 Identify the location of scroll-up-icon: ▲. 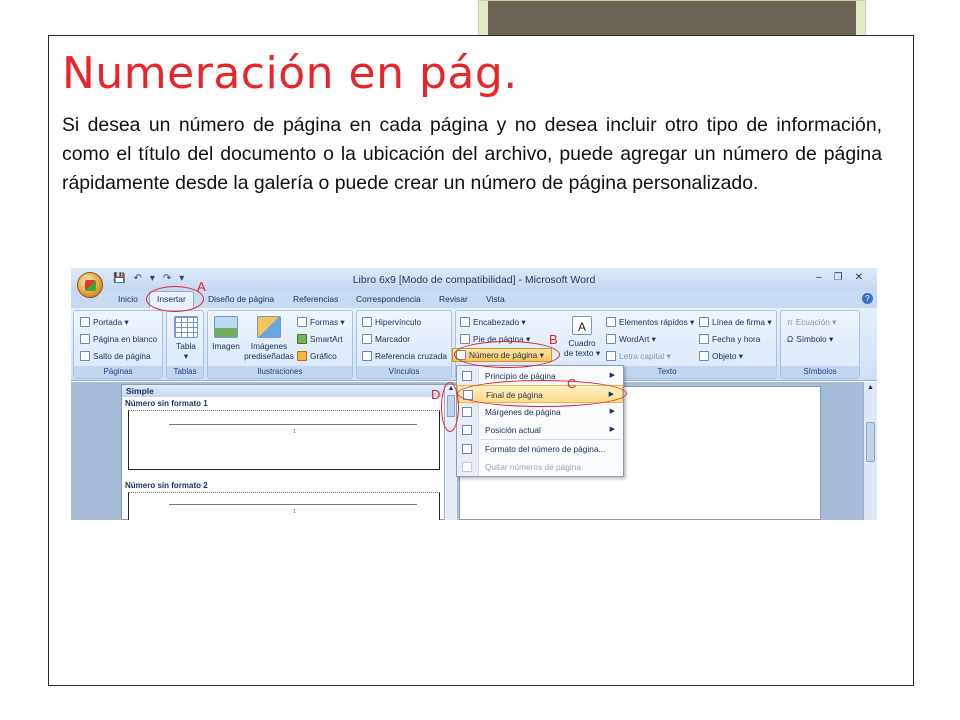
(870, 387).